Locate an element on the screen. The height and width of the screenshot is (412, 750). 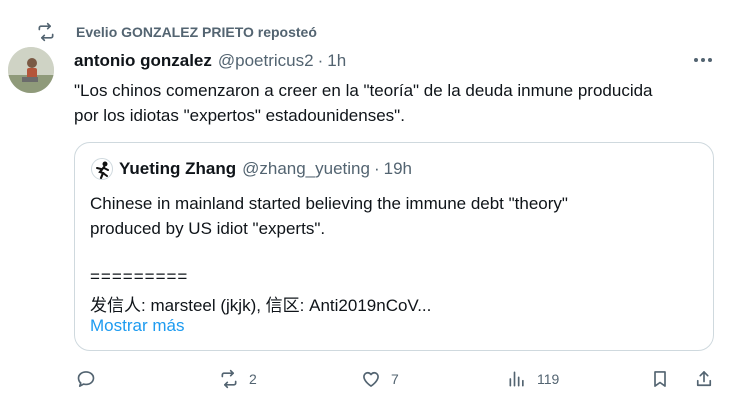
like-button: 7 is located at coordinates (380, 379).